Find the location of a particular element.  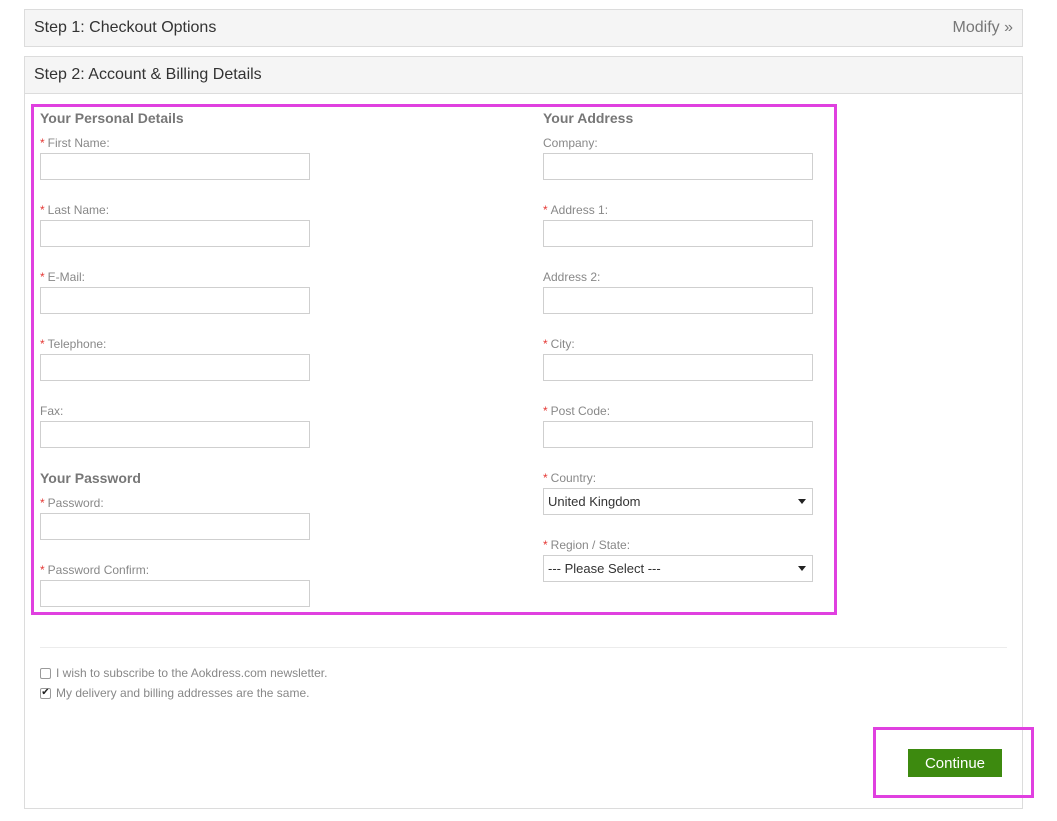

company-label: Company: is located at coordinates (570, 143).